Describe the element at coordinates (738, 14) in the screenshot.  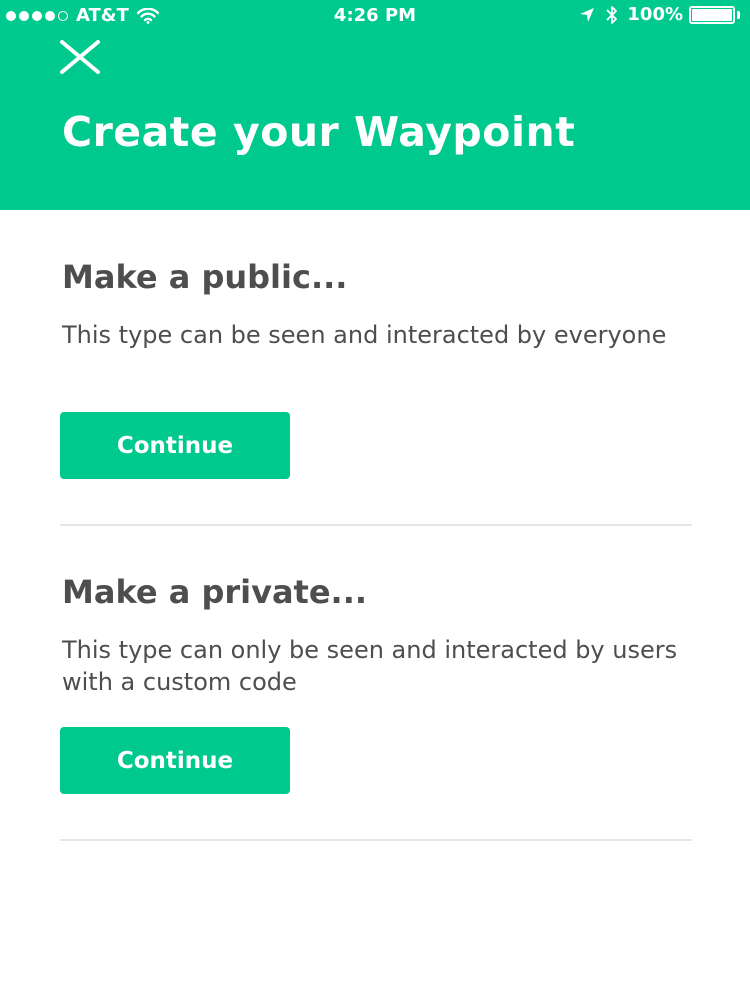
I see `battery-nub` at that location.